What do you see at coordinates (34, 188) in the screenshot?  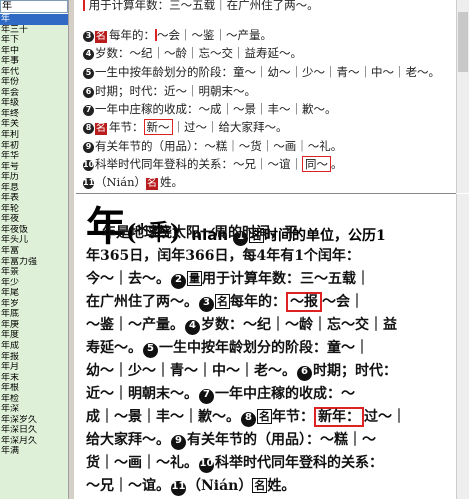 I see `word-list-item: 年息` at bounding box center [34, 188].